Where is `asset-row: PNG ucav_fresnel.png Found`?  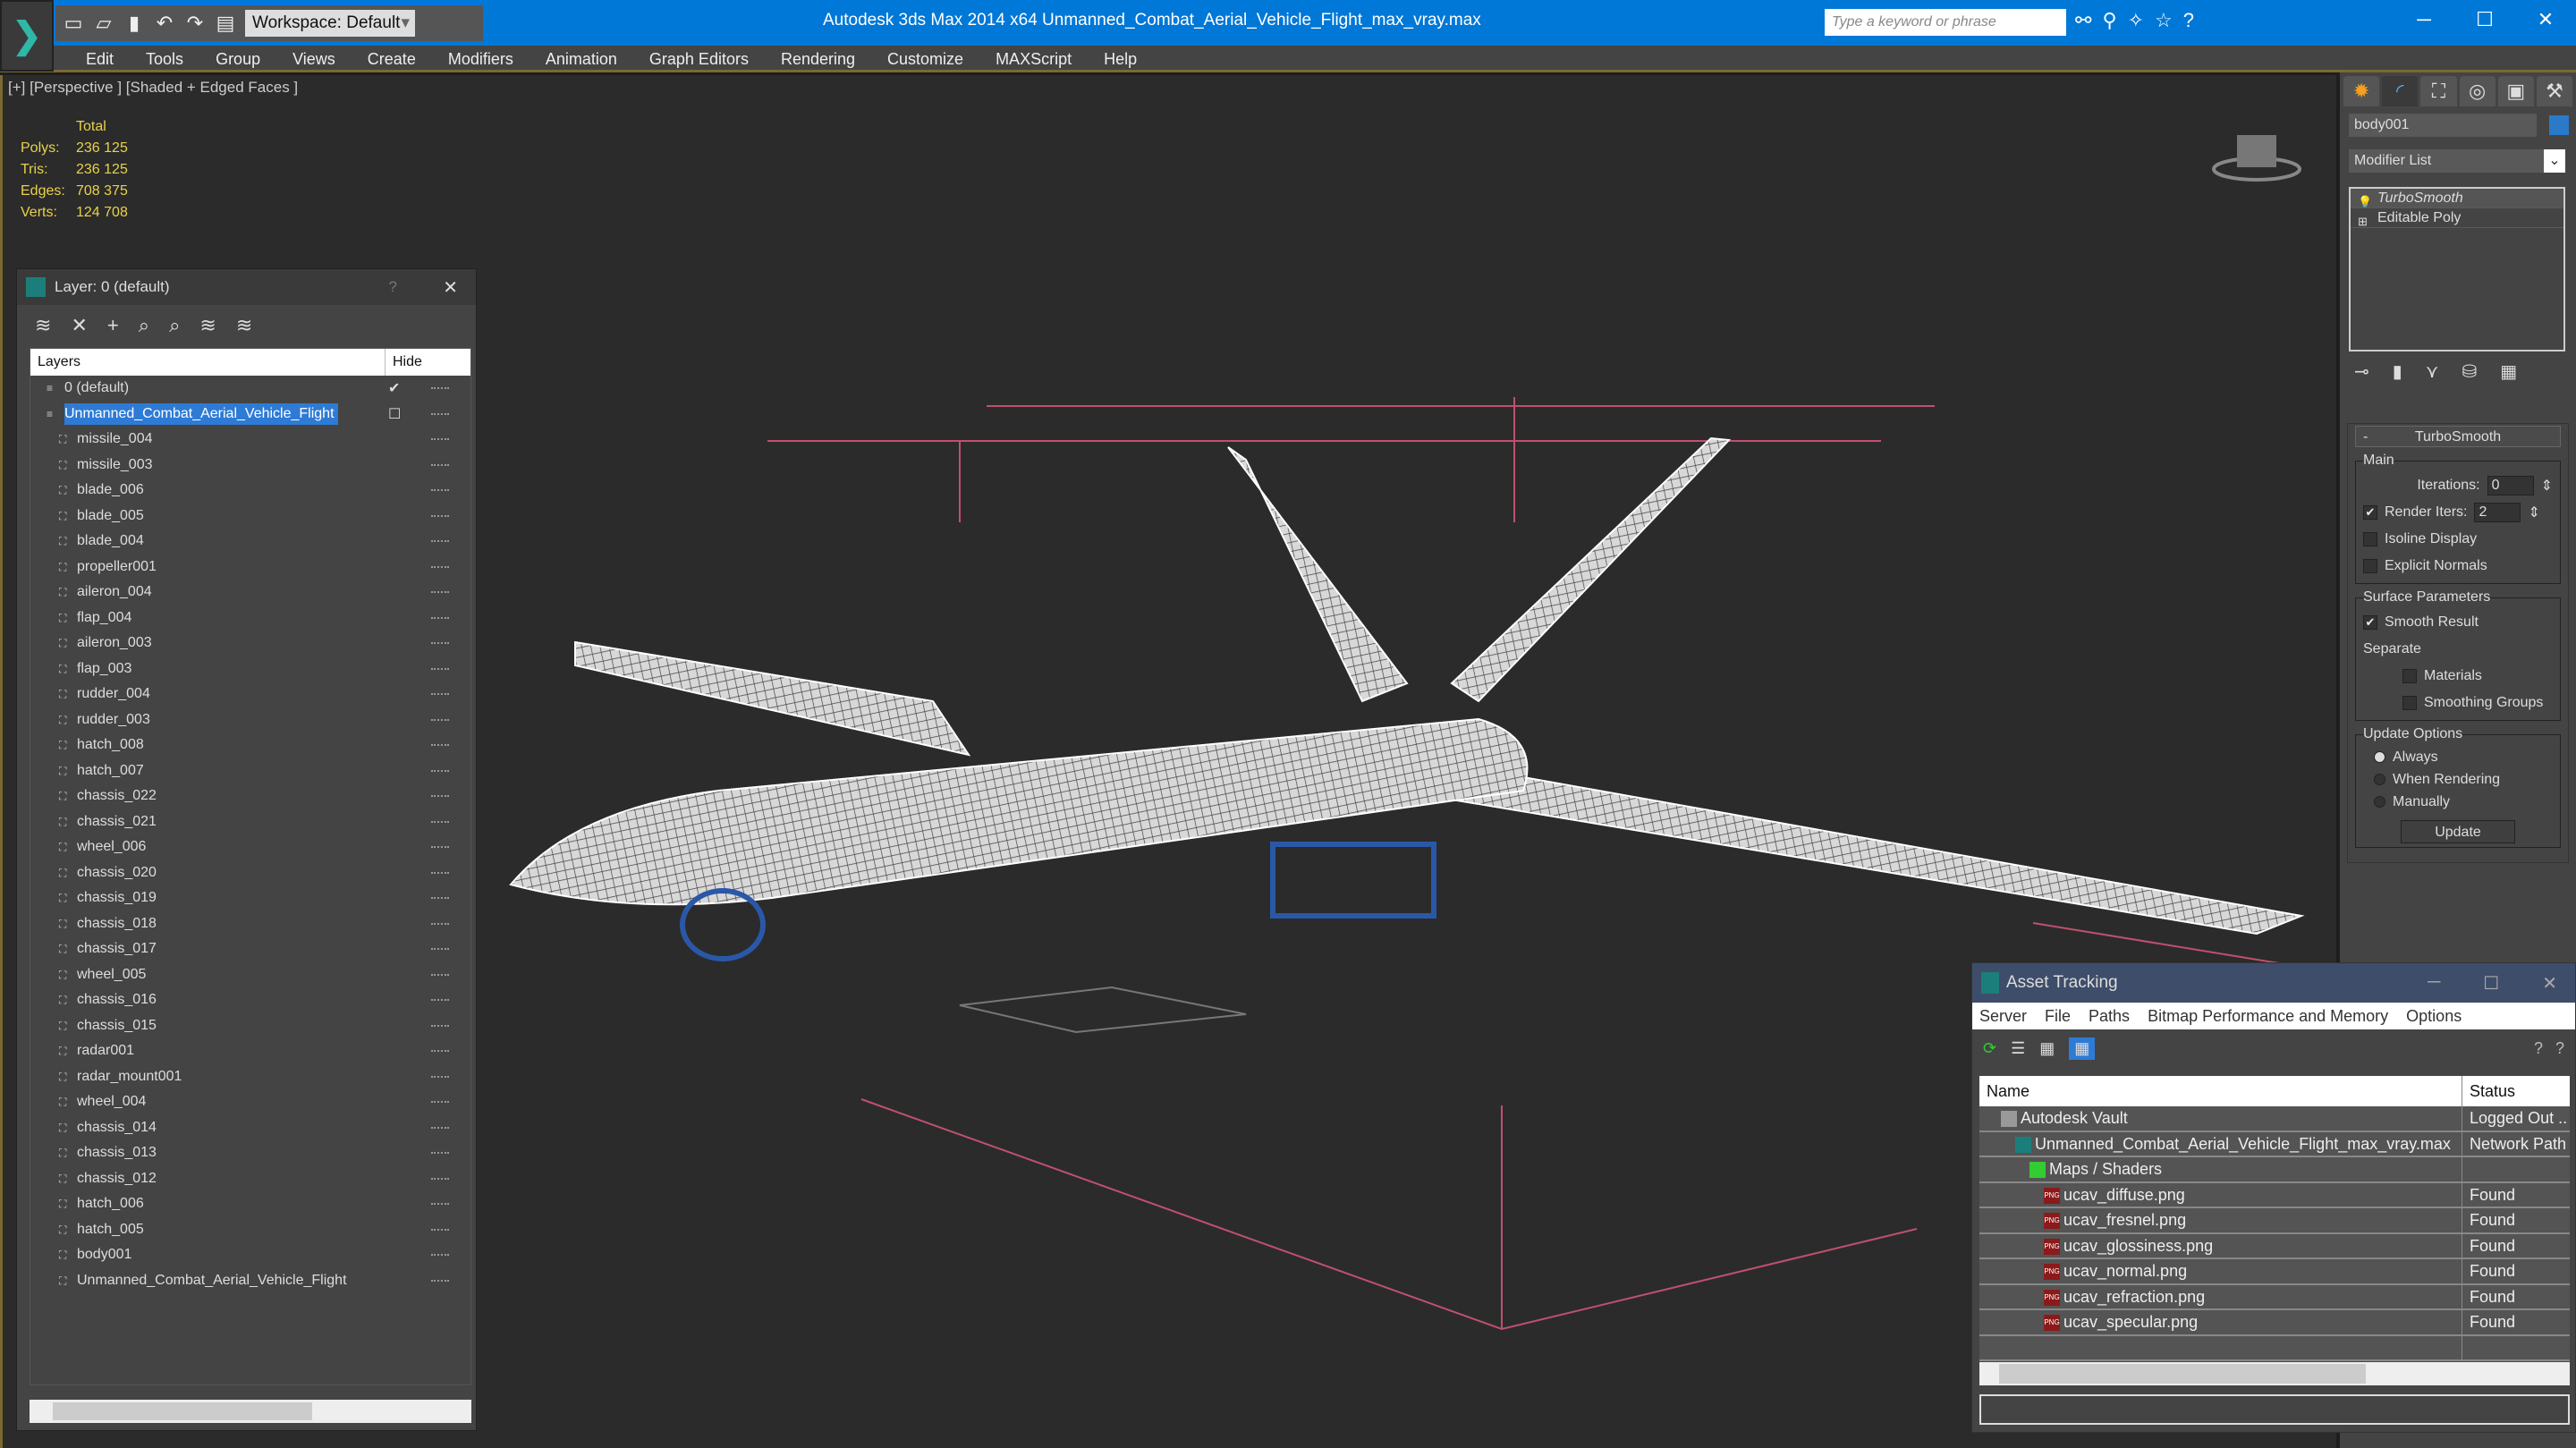 asset-row: PNG ucav_fresnel.png Found is located at coordinates (2274, 1221).